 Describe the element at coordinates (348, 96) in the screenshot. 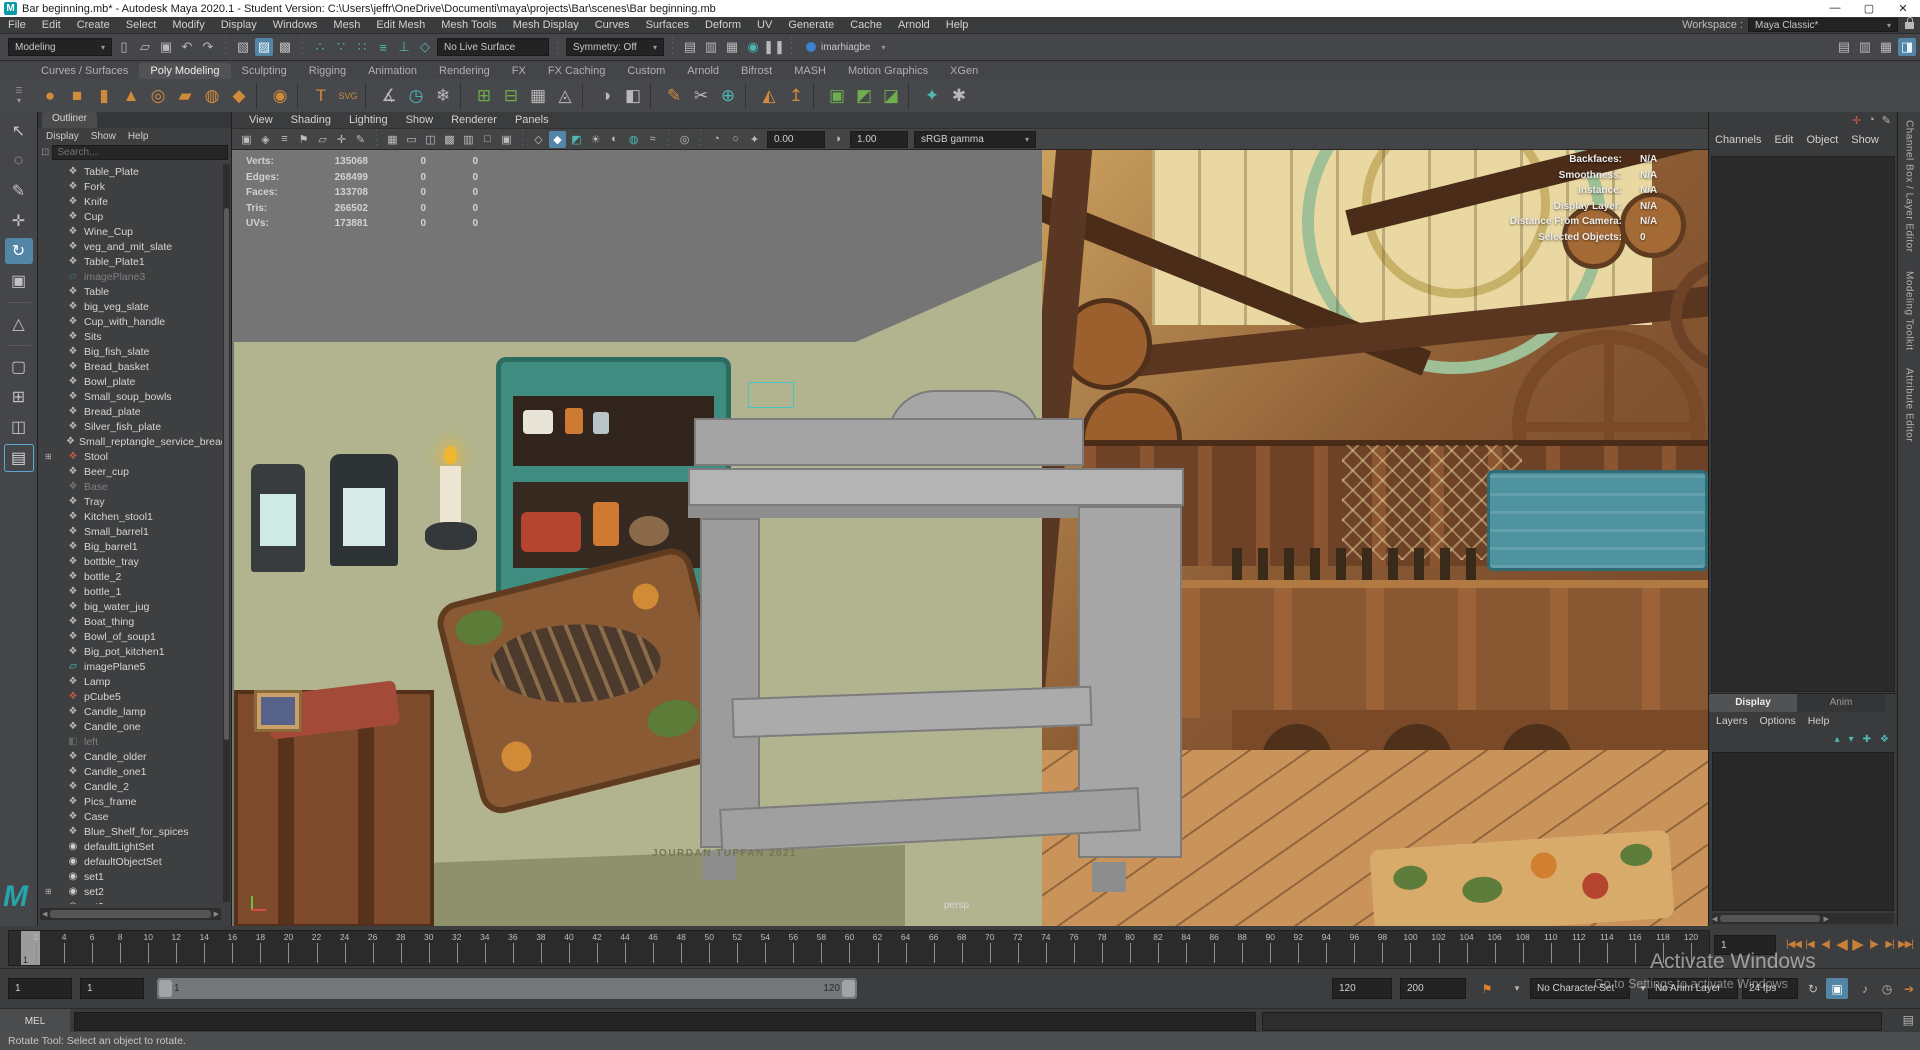

I see `svg-tool-icon: SVG` at that location.